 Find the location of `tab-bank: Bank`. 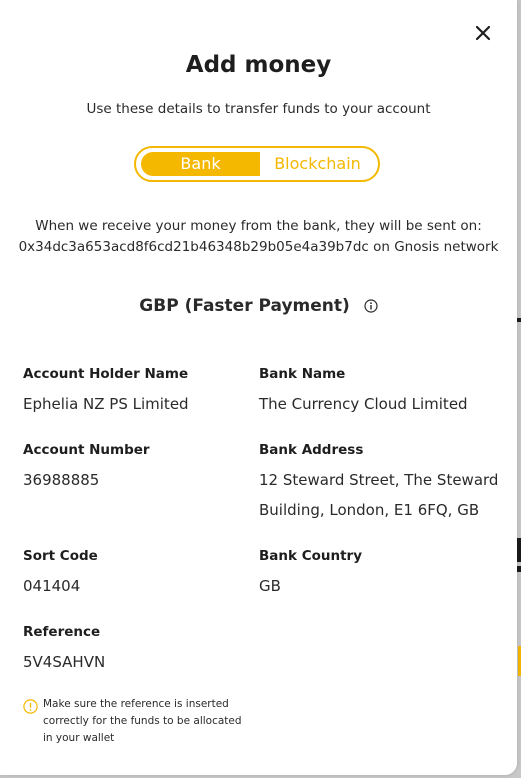

tab-bank: Bank is located at coordinates (200, 164).